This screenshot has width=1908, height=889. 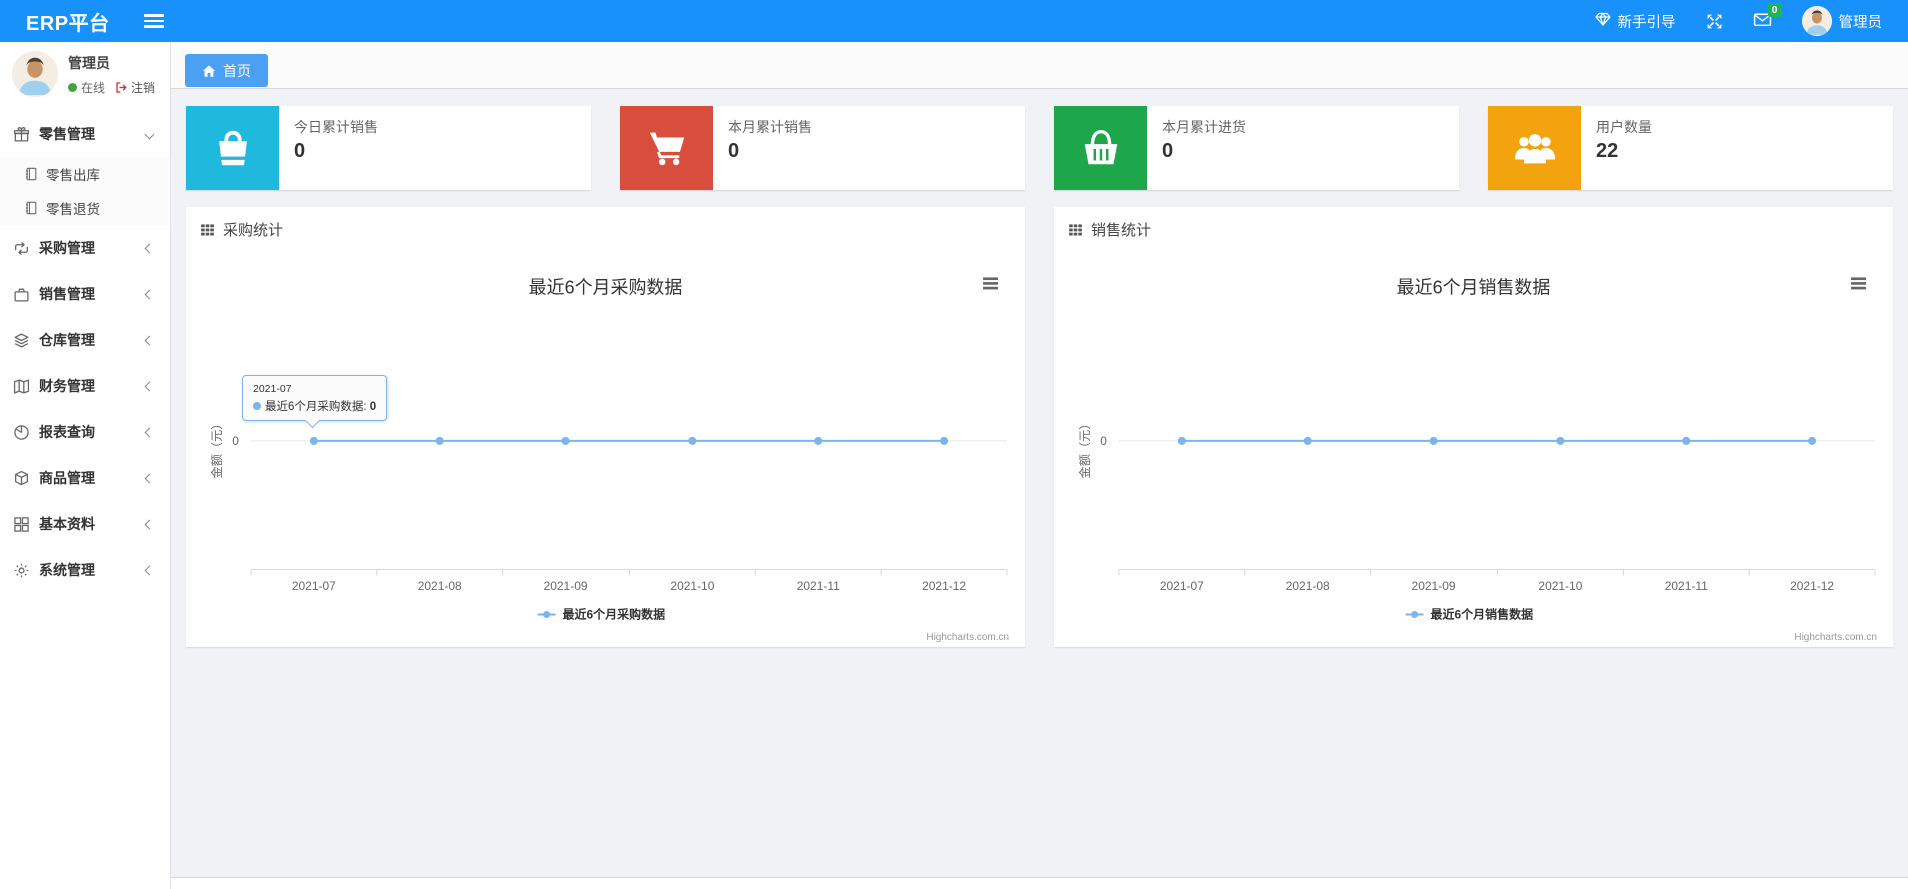 What do you see at coordinates (21, 477) in the screenshot?
I see `box-icon` at bounding box center [21, 477].